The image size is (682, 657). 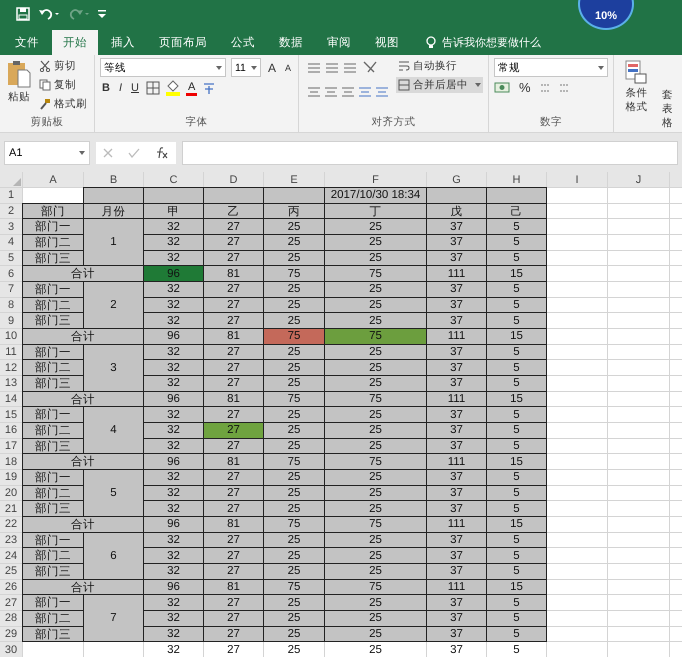 I want to click on conditional-format-button: 条件格式, so click(x=636, y=95).